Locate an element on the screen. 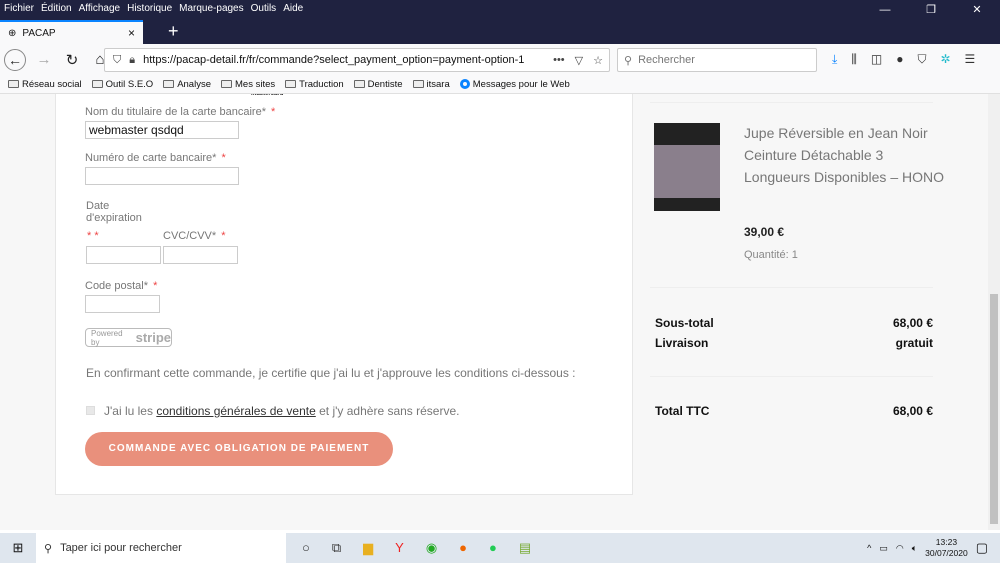 The width and height of the screenshot is (1000, 563). sidebar-icon: ◫ is located at coordinates (876, 59).